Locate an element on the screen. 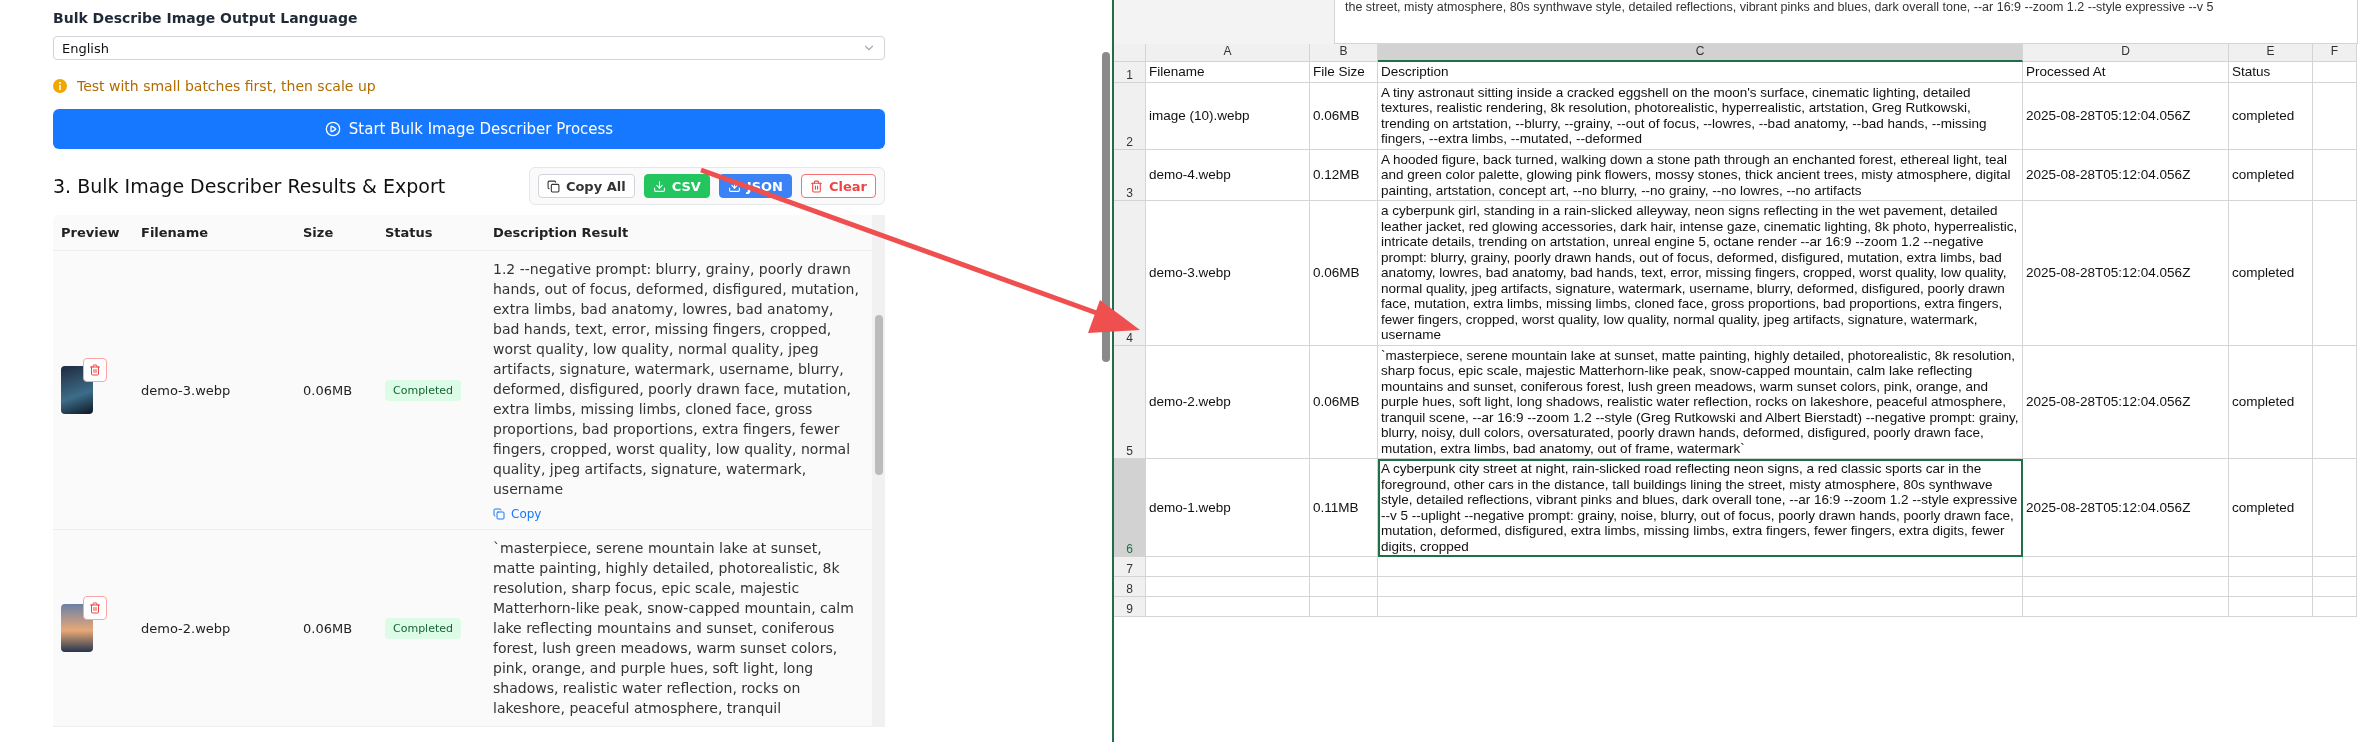 The image size is (2358, 742). column-header: Status is located at coordinates (431, 233).